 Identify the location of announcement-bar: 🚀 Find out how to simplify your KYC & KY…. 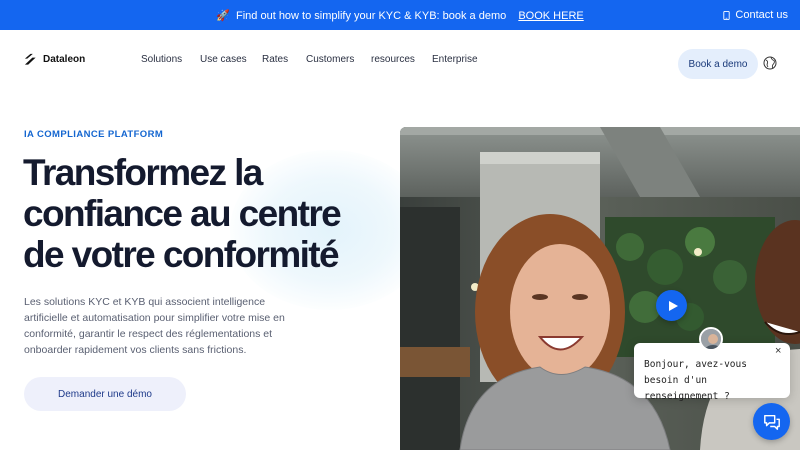
(400, 15).